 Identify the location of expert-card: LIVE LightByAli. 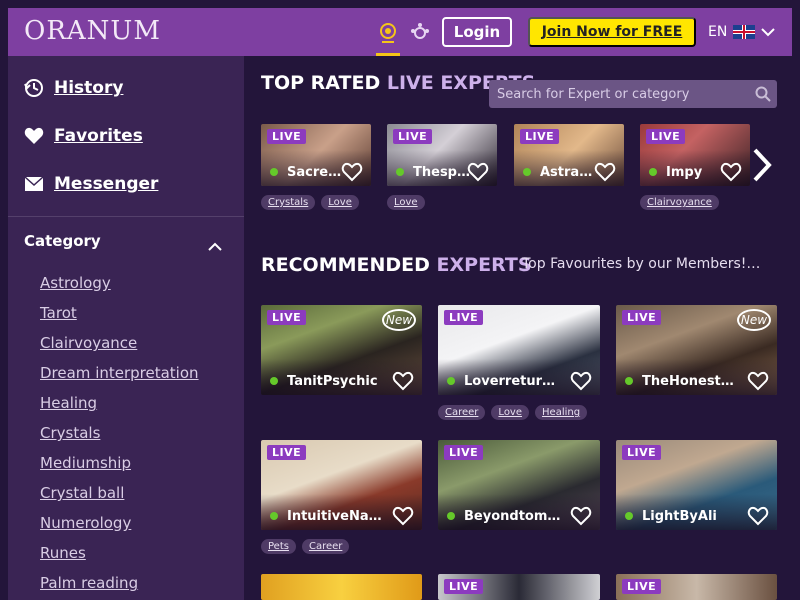
(696, 485).